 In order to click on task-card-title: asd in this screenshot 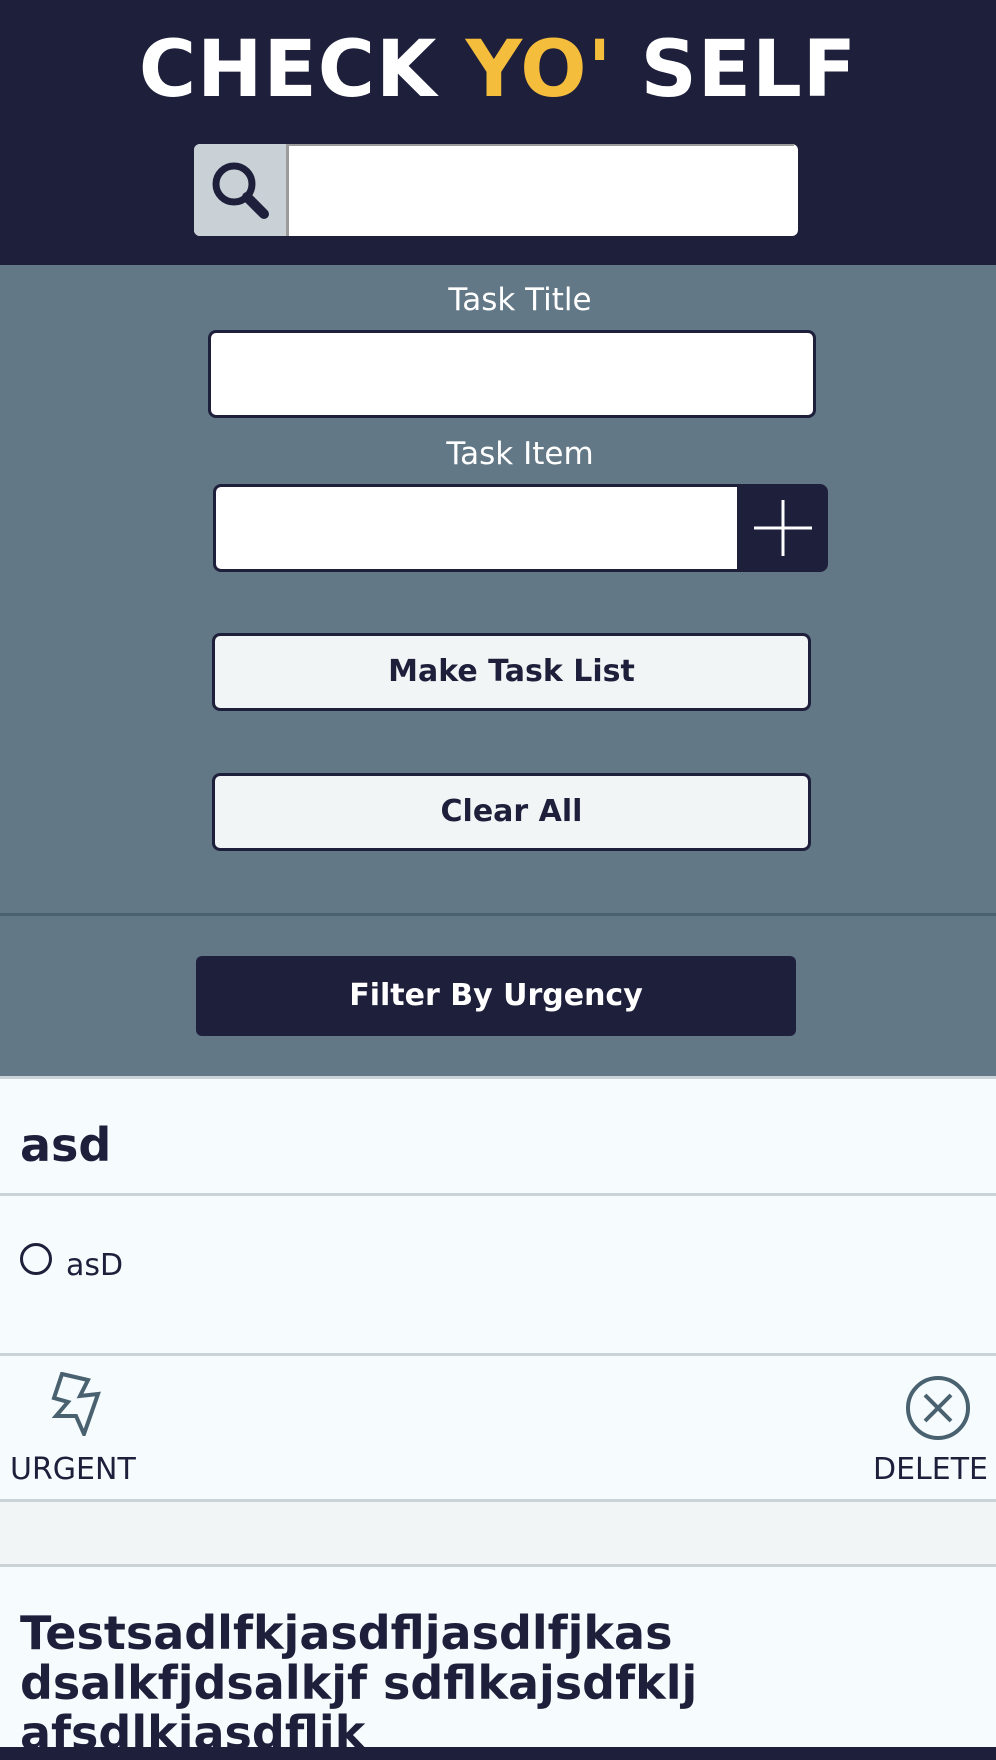, I will do `click(66, 1145)`.